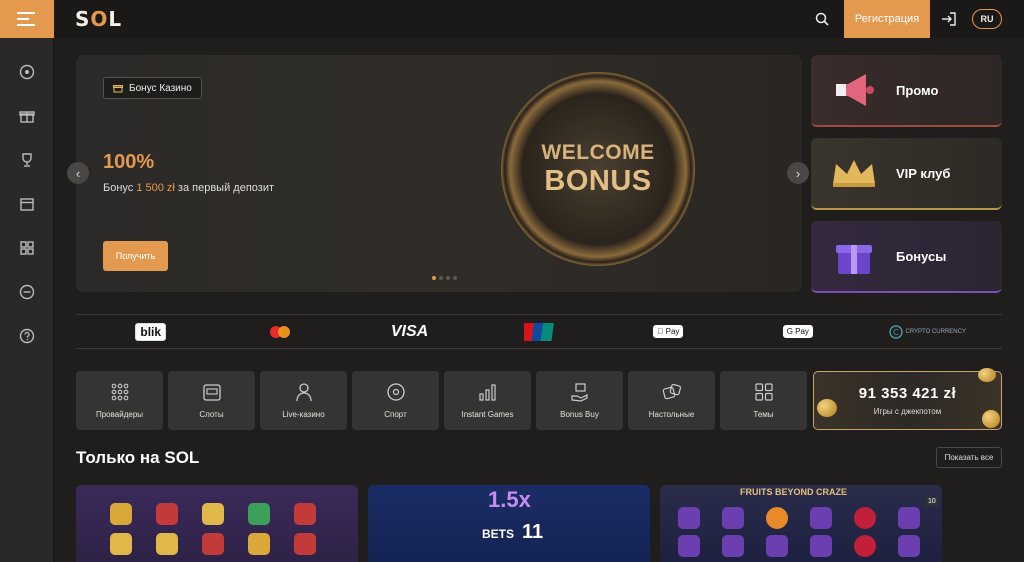 The height and width of the screenshot is (562, 1024). Describe the element at coordinates (211, 414) in the screenshot. I see `category-label: Слоты` at that location.